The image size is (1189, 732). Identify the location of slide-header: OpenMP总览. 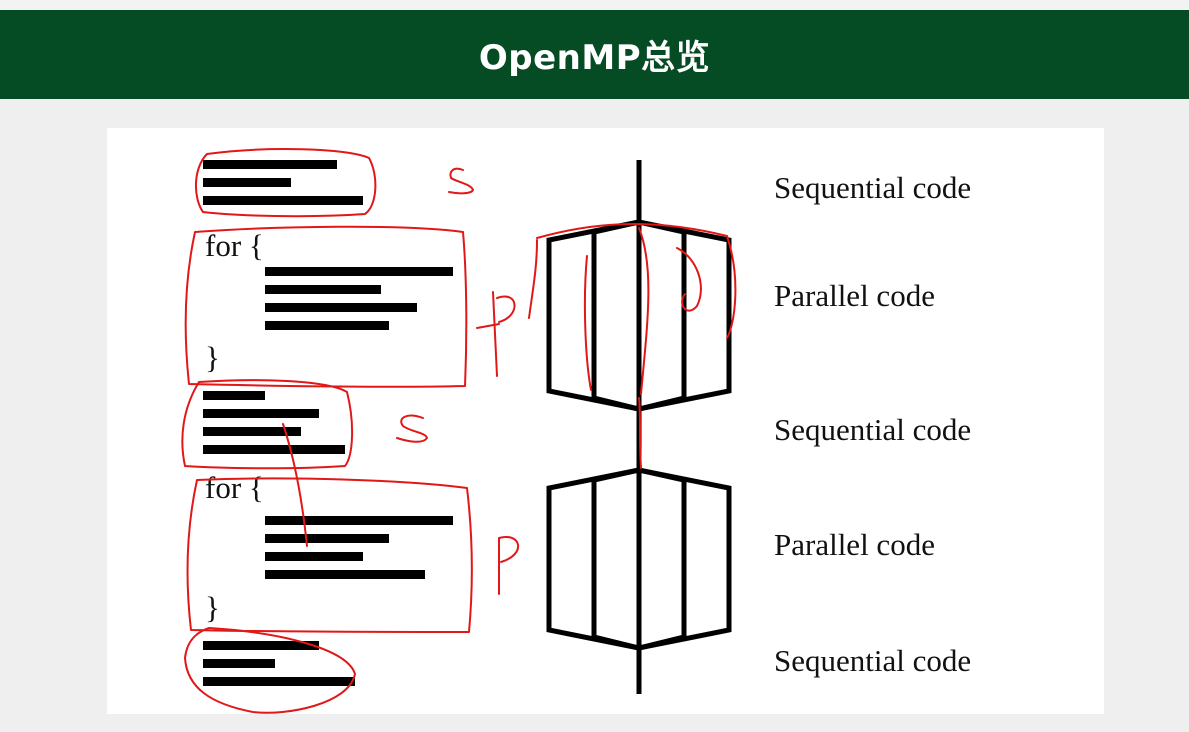
(594, 54).